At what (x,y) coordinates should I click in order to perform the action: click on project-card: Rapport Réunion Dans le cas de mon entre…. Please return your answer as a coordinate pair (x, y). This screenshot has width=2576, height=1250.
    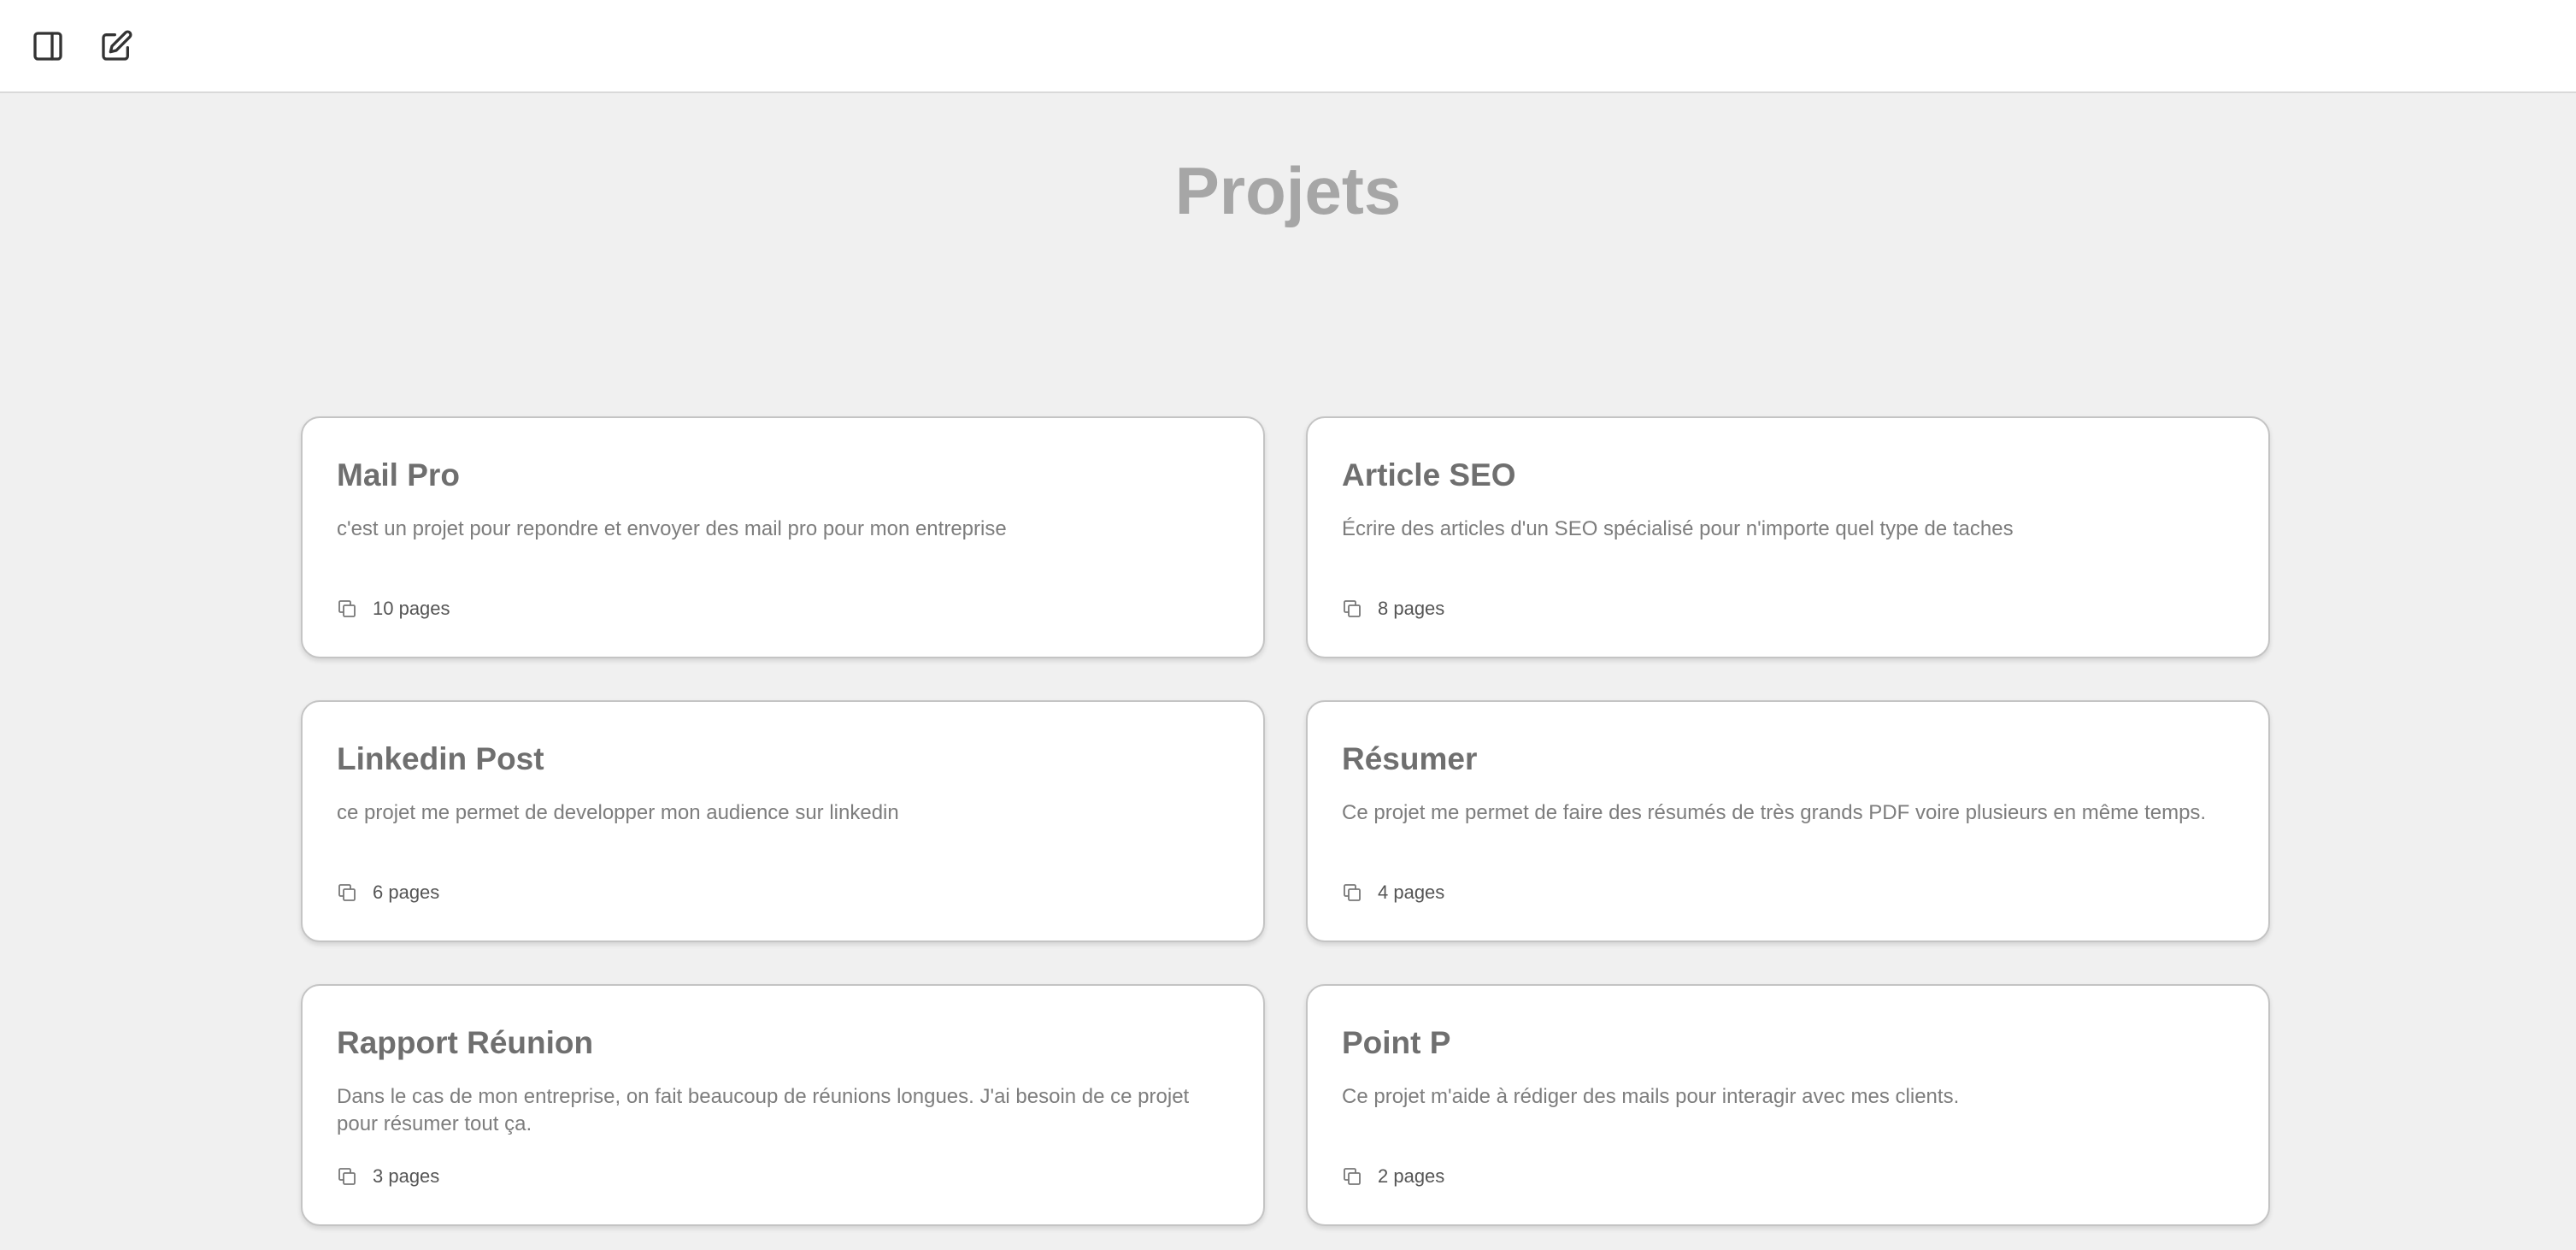
    Looking at the image, I should click on (783, 1105).